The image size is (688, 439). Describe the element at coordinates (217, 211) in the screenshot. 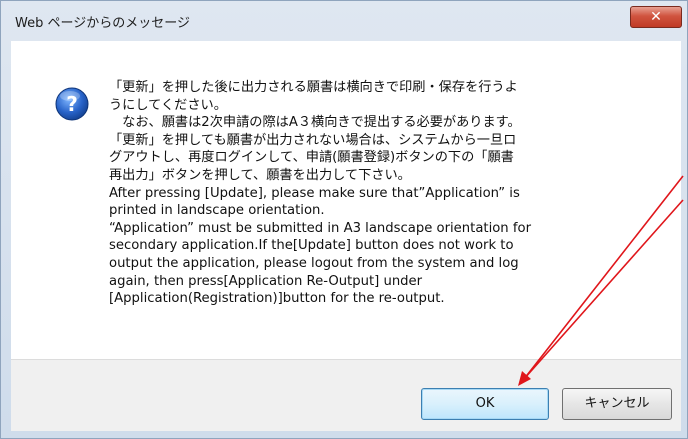

I see `message-line: printed in landscape orientation.` at that location.